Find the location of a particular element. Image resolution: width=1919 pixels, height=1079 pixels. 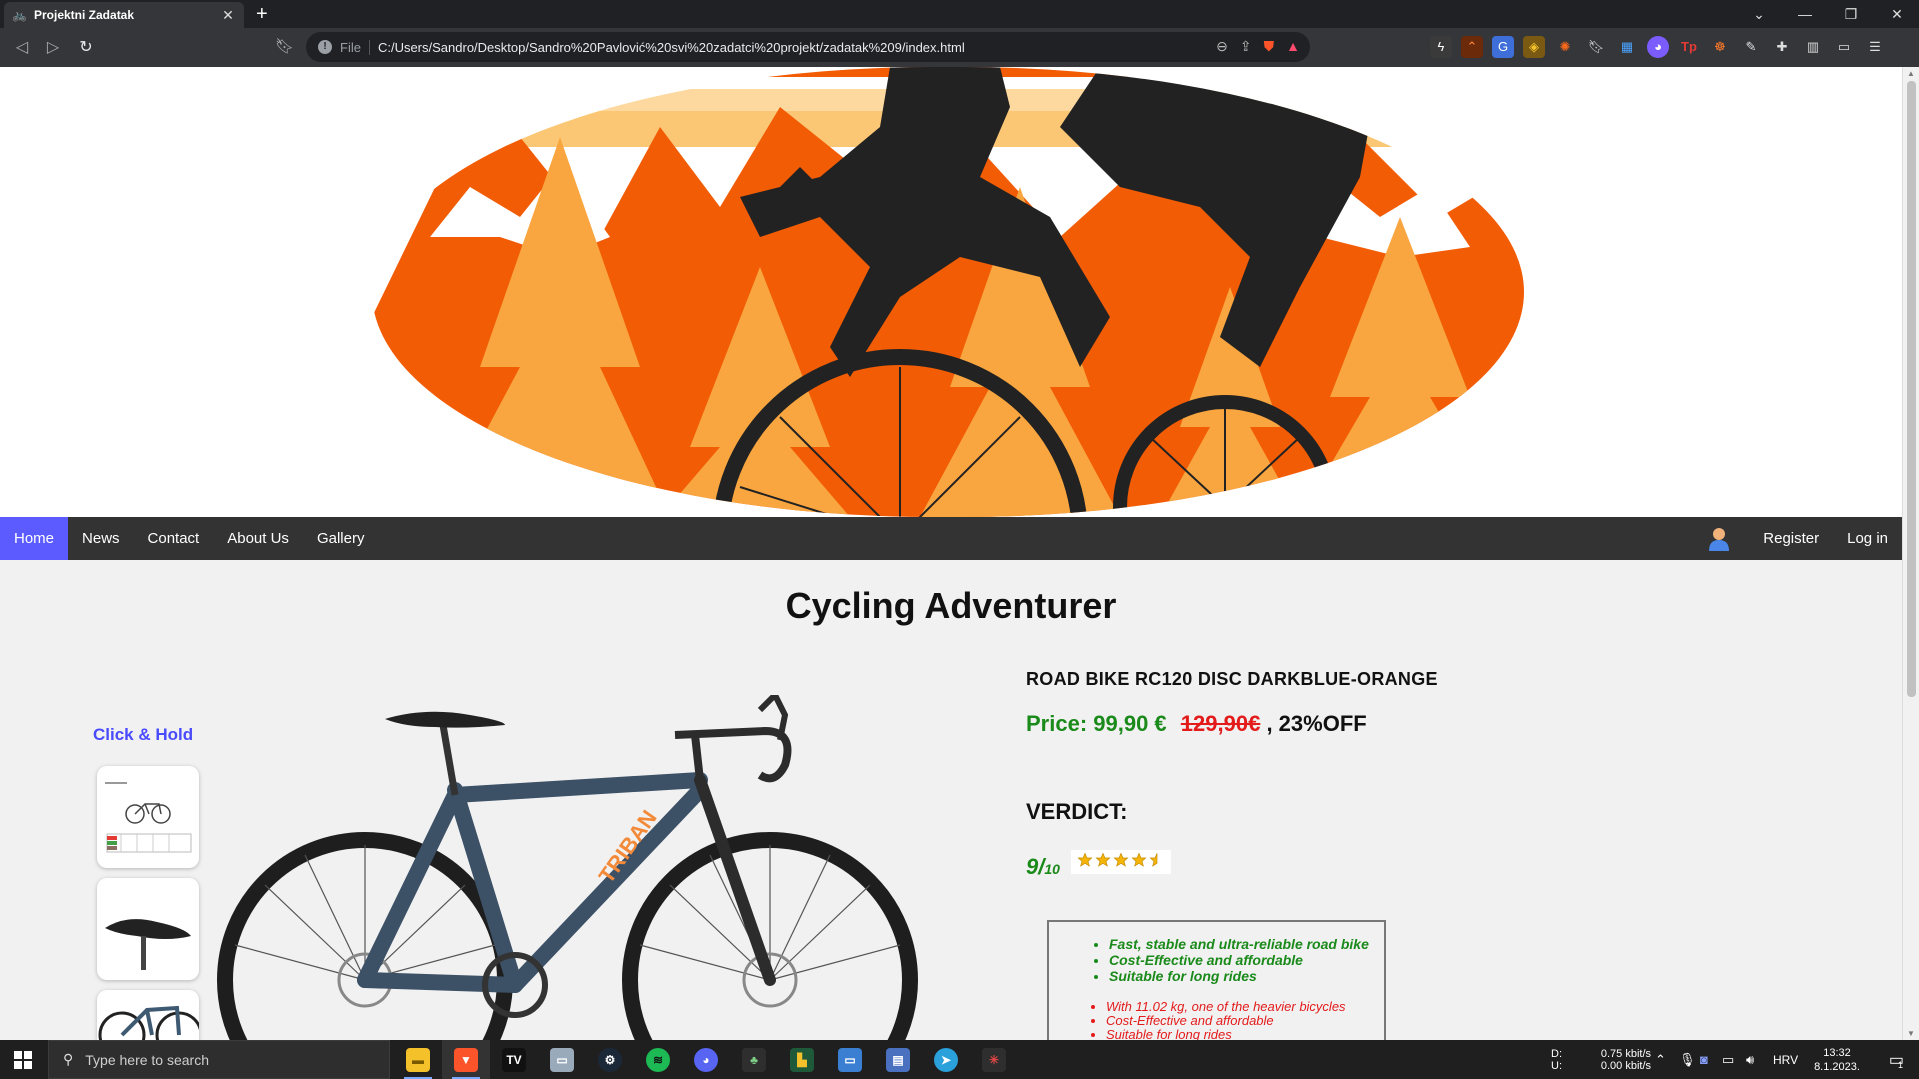

nav-item-contact: Contact is located at coordinates (174, 538).